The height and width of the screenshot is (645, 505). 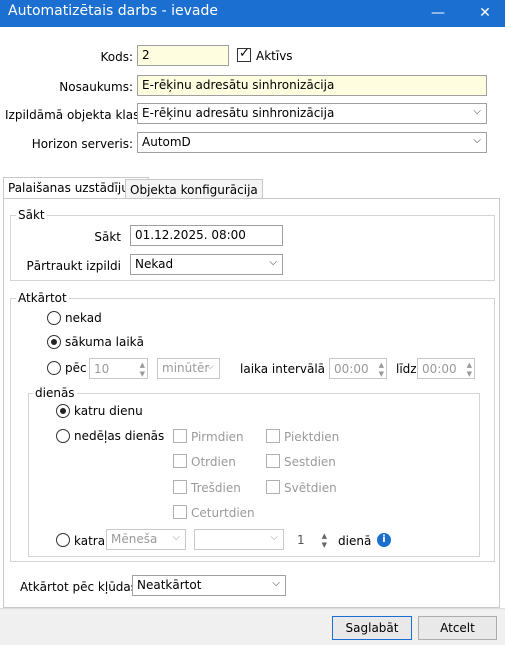 I want to click on saturday-label: Sestdien, so click(x=310, y=462).